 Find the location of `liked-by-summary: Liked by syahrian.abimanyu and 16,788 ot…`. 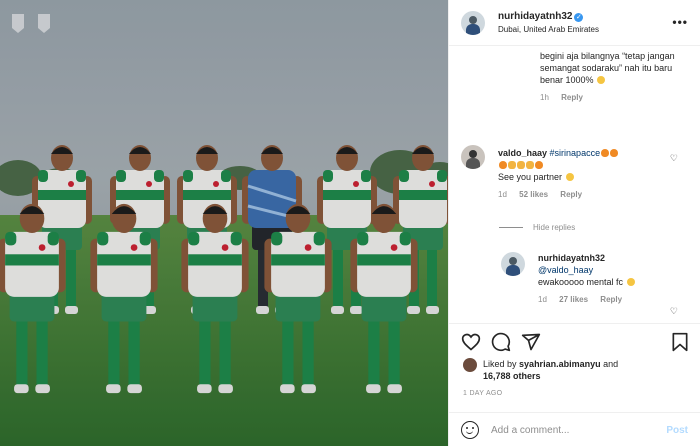

liked-by-summary: Liked by syahrian.abimanyu and 16,788 ot… is located at coordinates (540, 370).